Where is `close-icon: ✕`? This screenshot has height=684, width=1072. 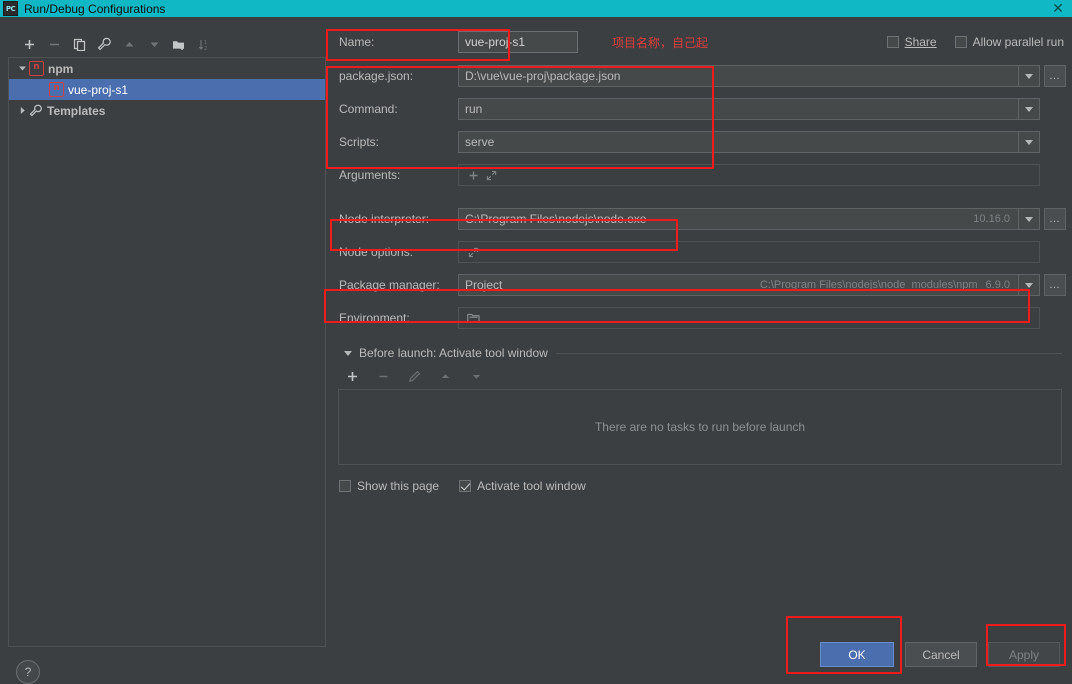
close-icon: ✕ is located at coordinates (1058, 8).